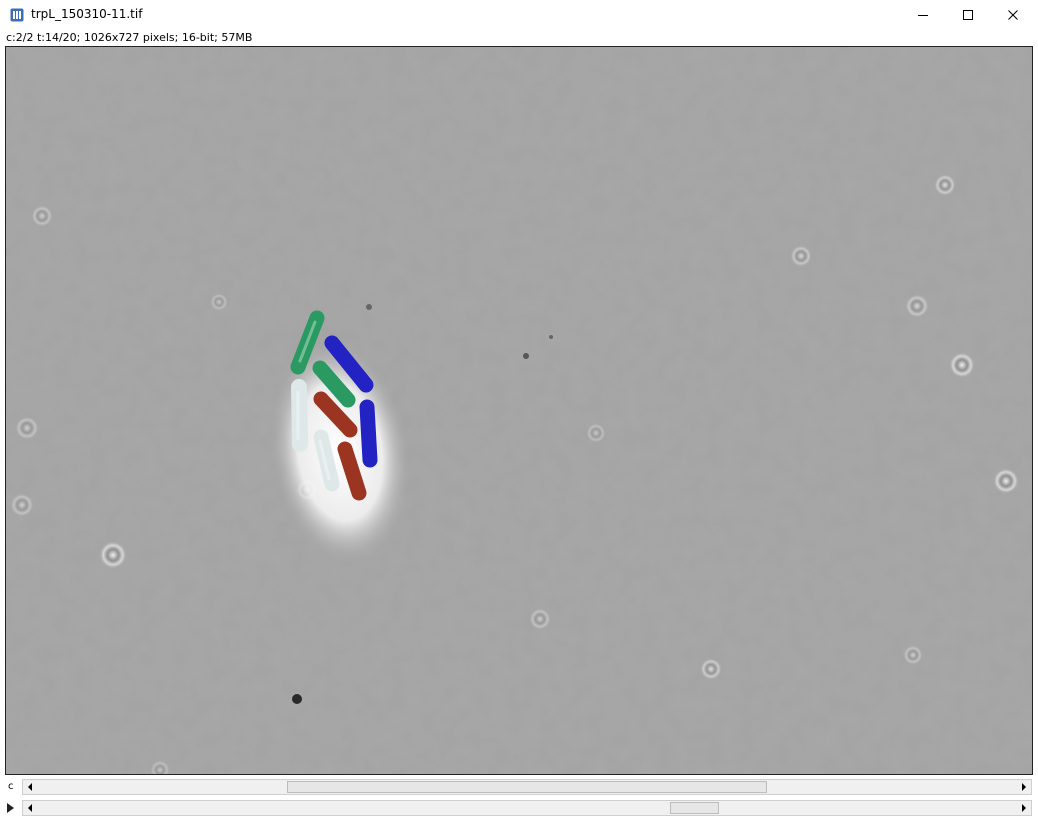 This screenshot has width=1038, height=824. I want to click on title-bar: trpL_150310-11.tif, so click(519, 15).